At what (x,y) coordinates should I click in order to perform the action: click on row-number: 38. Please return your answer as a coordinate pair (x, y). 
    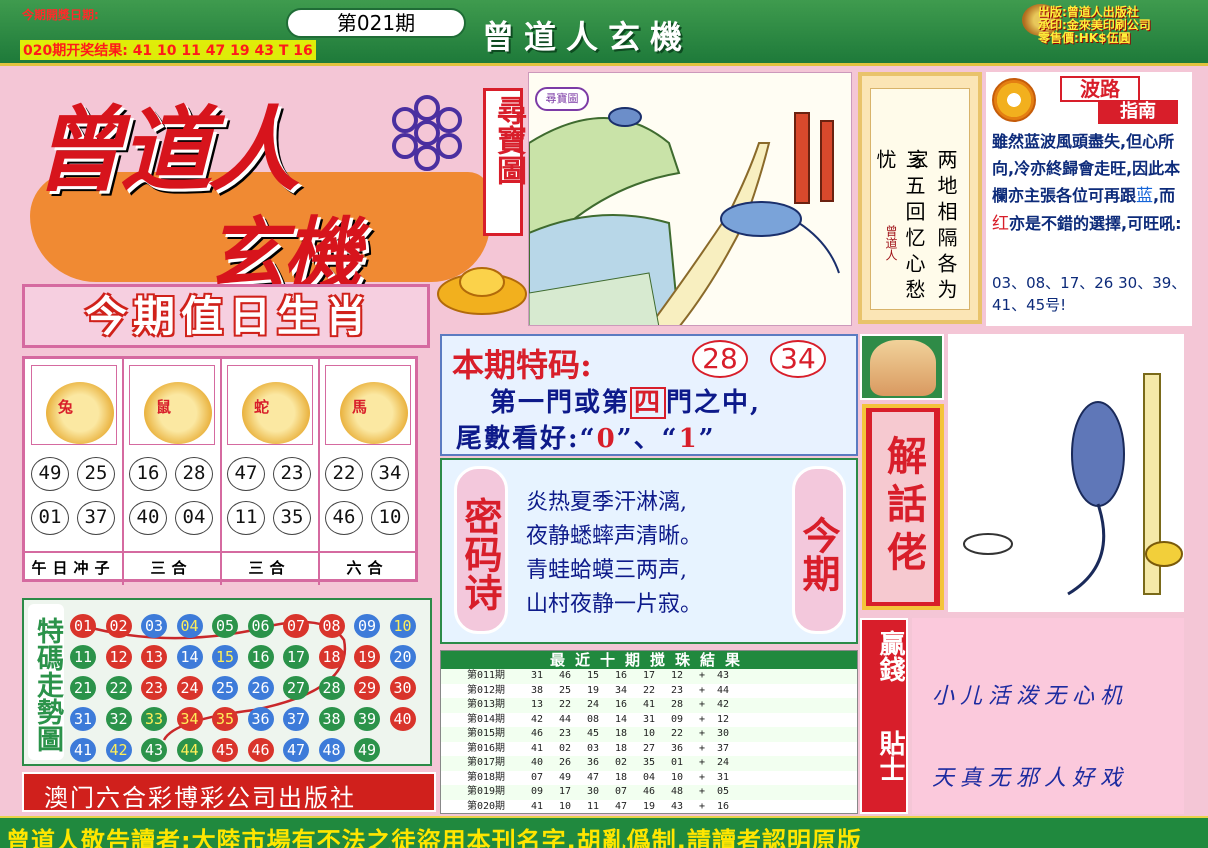
    Looking at the image, I should click on (537, 690).